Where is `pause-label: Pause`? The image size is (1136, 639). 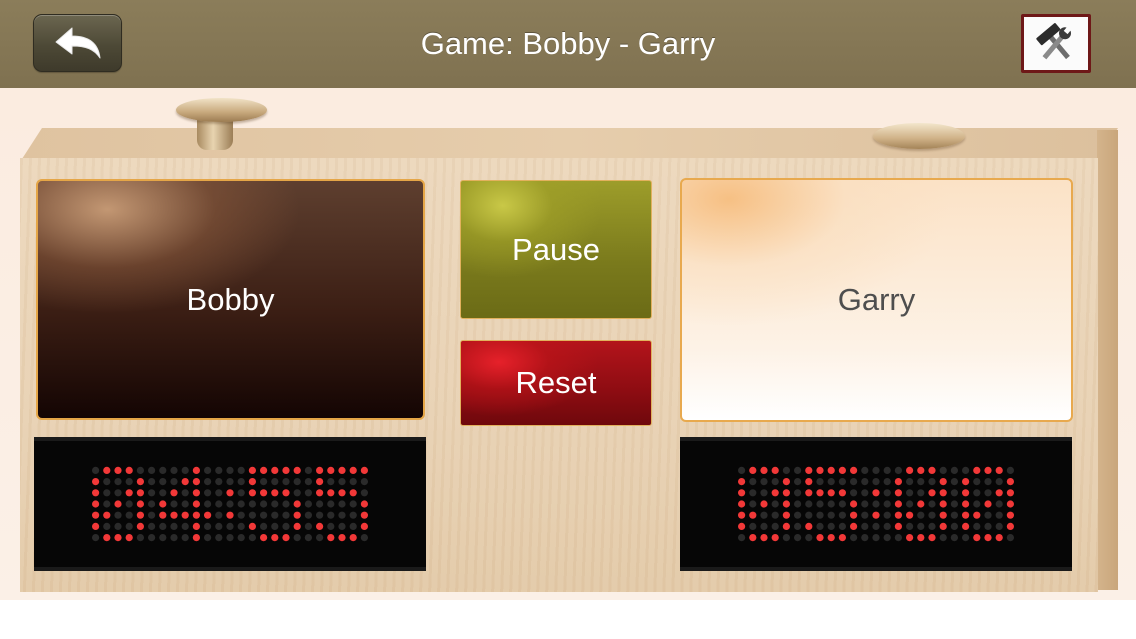 pause-label: Pause is located at coordinates (556, 249).